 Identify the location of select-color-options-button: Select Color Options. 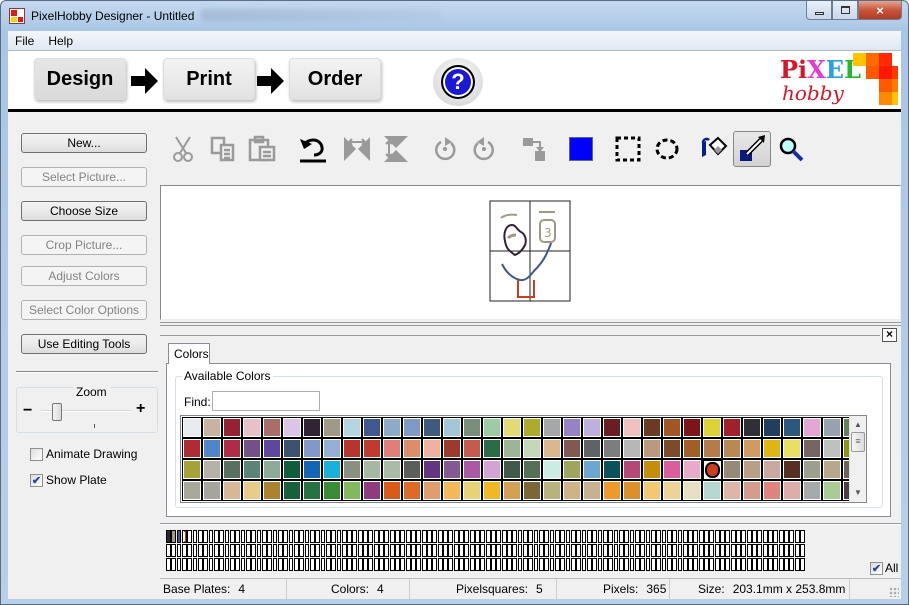
(84, 310).